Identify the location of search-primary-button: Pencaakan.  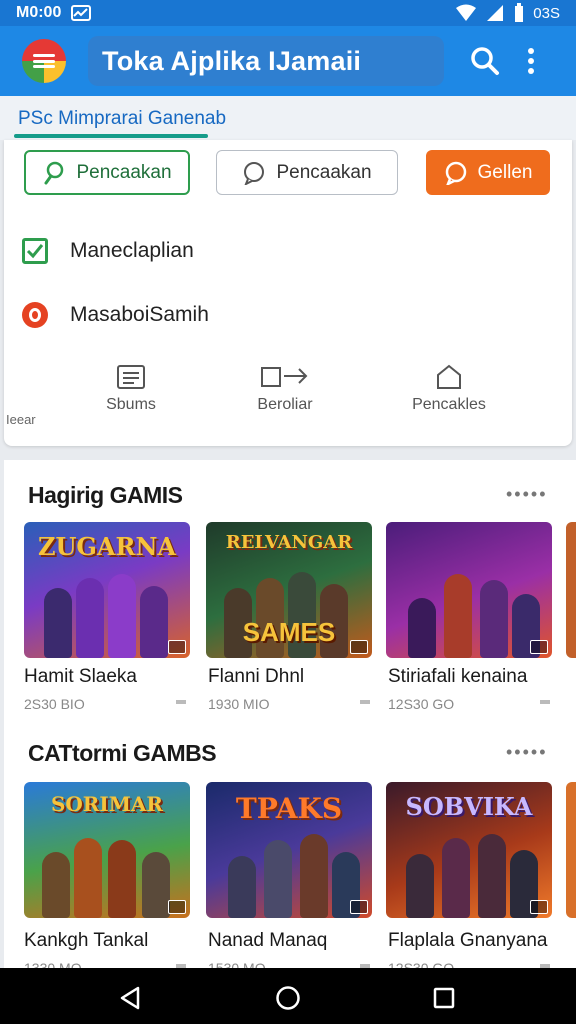
(107, 172).